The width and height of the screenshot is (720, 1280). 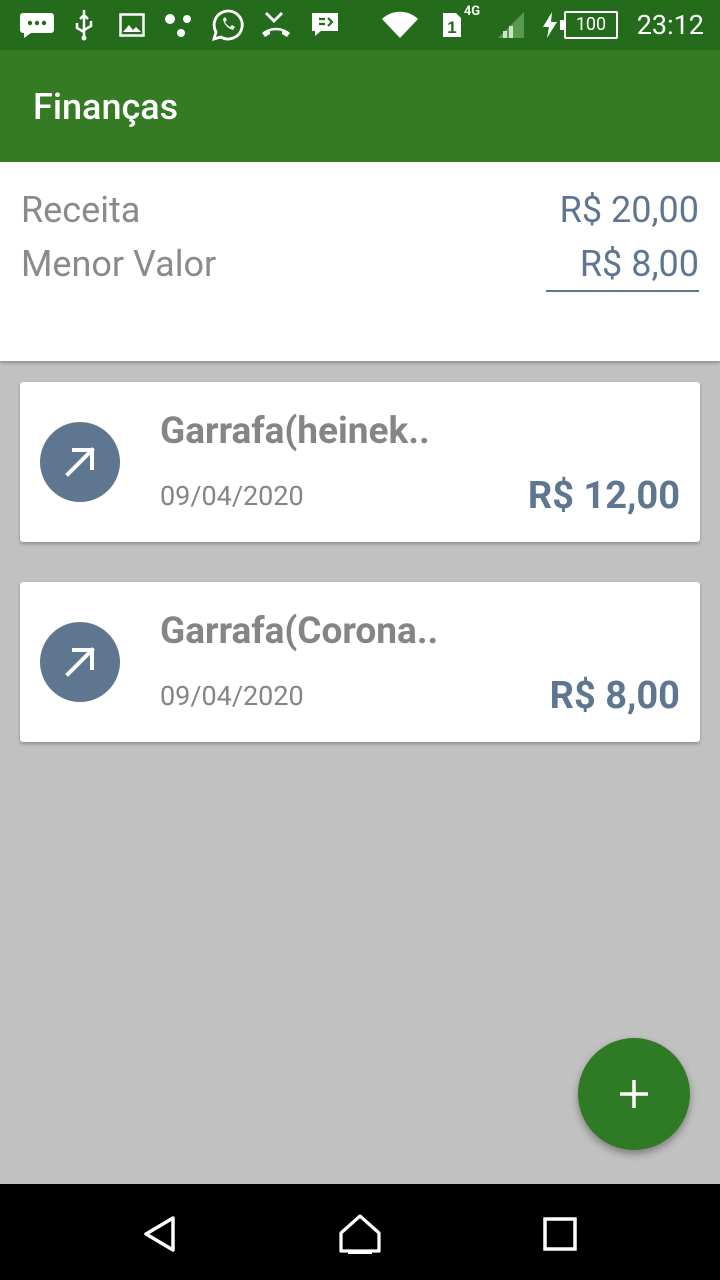 I want to click on battery-level: 100, so click(x=591, y=24).